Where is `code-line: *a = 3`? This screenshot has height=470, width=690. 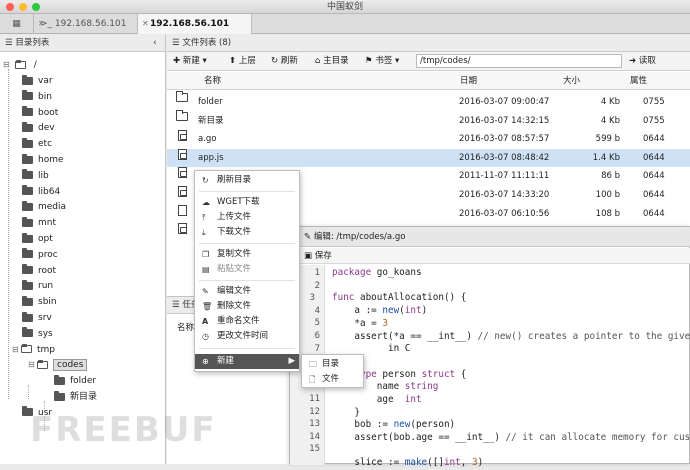
code-line: *a = 3 is located at coordinates (360, 323).